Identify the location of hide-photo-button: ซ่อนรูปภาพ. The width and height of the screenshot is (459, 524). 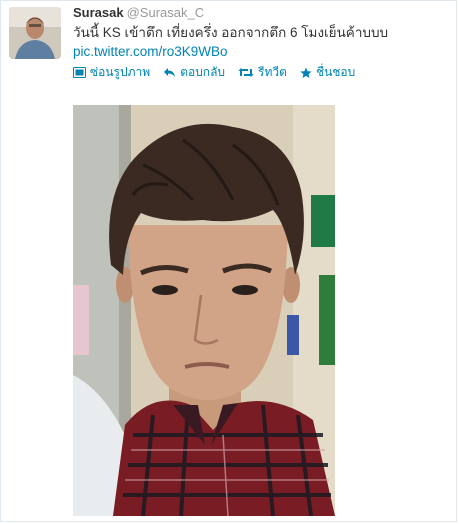
(111, 72).